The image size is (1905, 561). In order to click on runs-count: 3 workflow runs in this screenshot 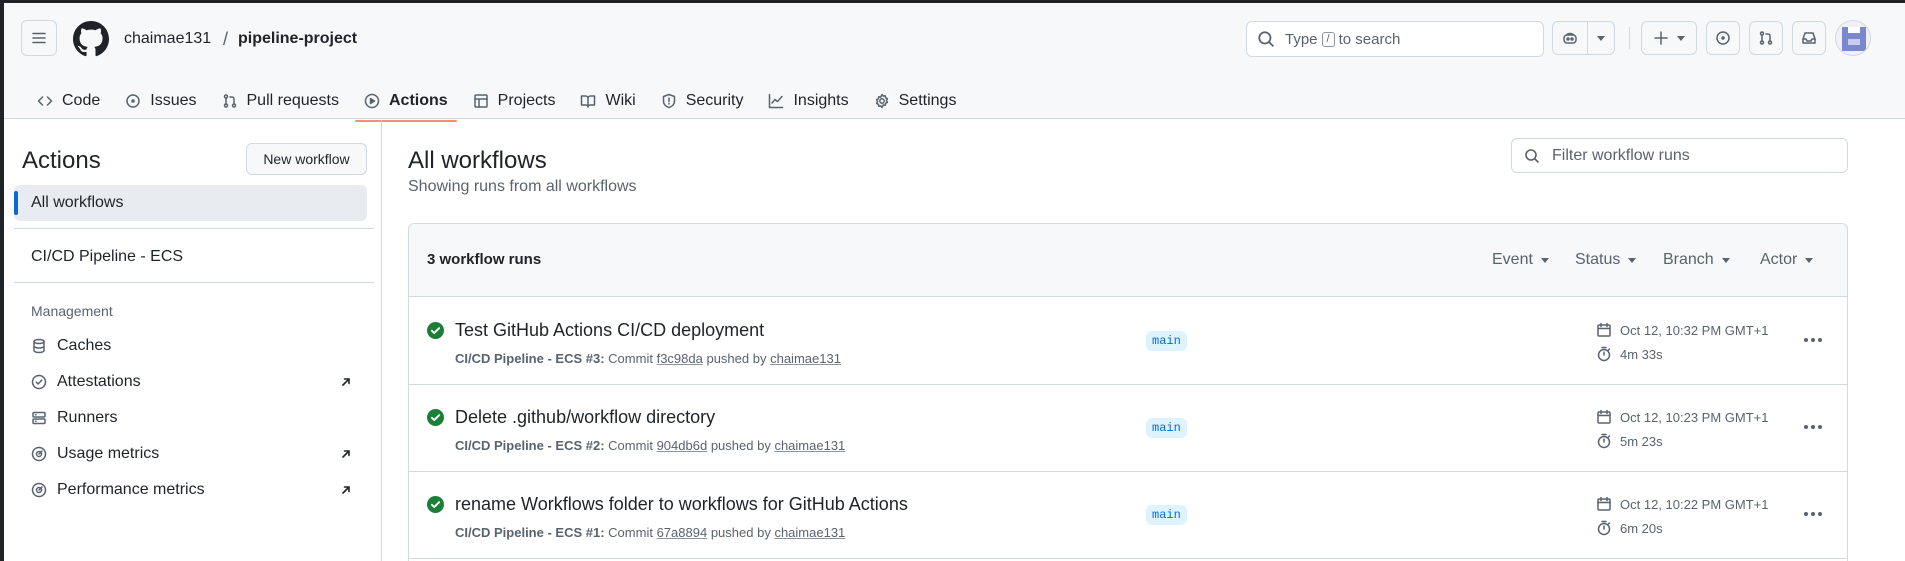, I will do `click(484, 259)`.